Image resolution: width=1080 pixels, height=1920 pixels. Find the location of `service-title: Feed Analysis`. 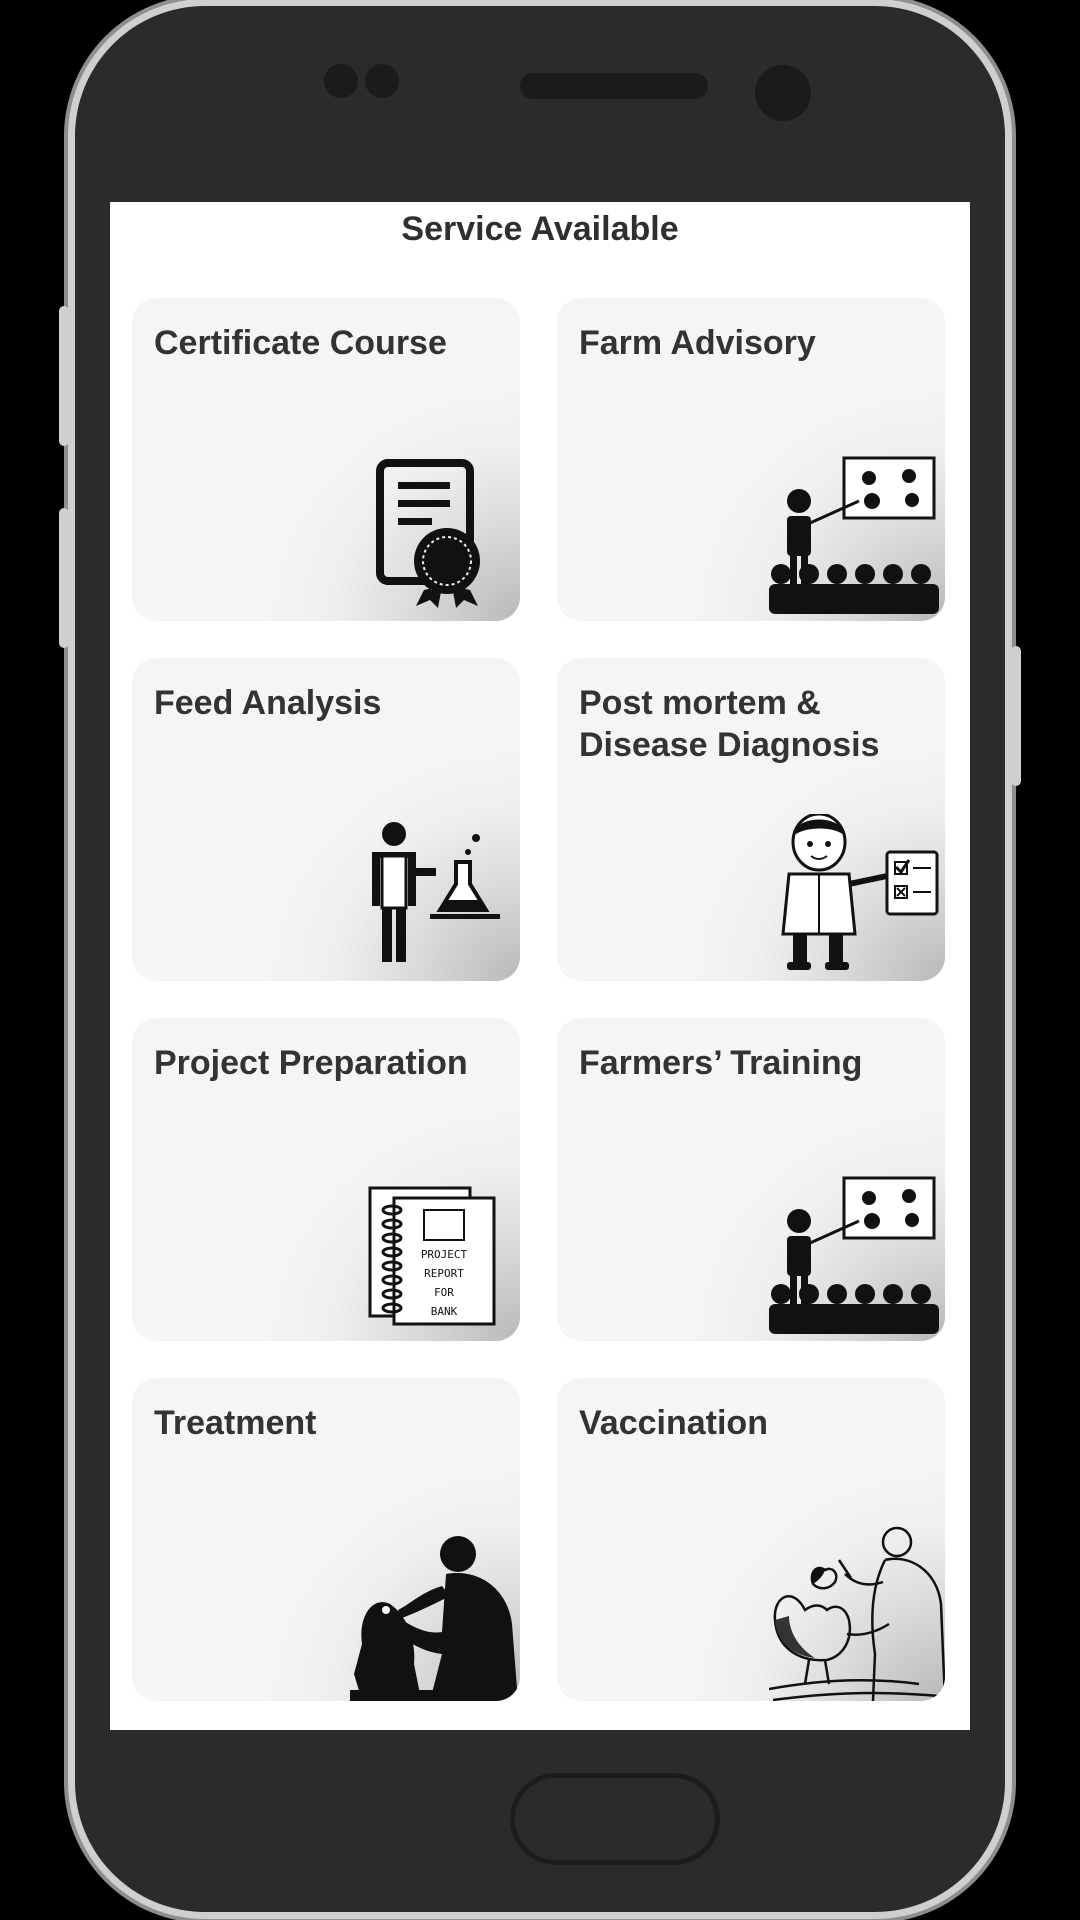

service-title: Feed Analysis is located at coordinates (268, 703).